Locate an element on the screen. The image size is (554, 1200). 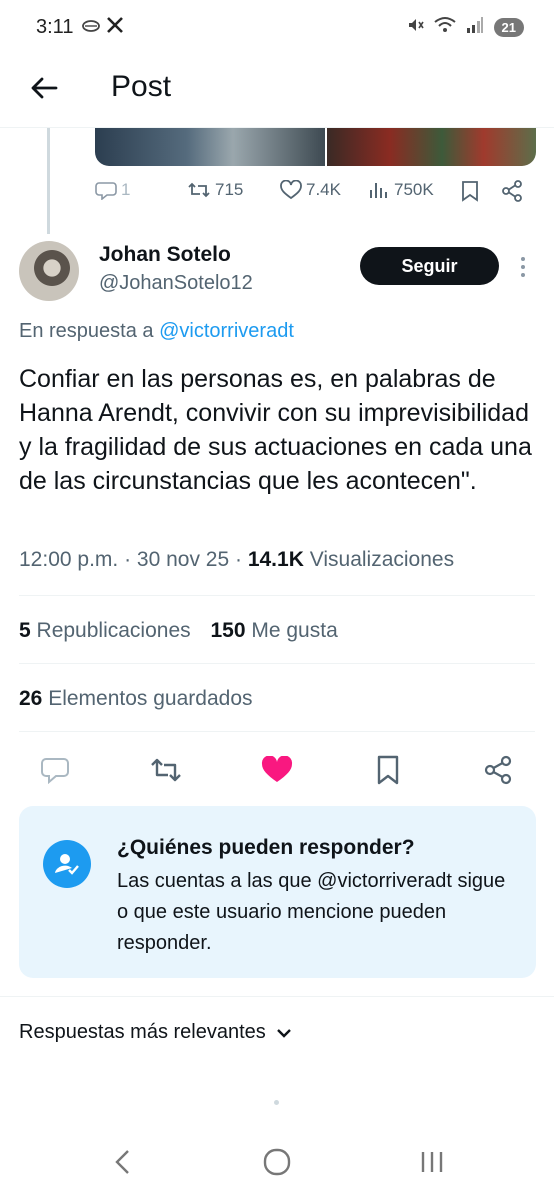
parent-repost-count: 715 is located at coordinates (229, 189).